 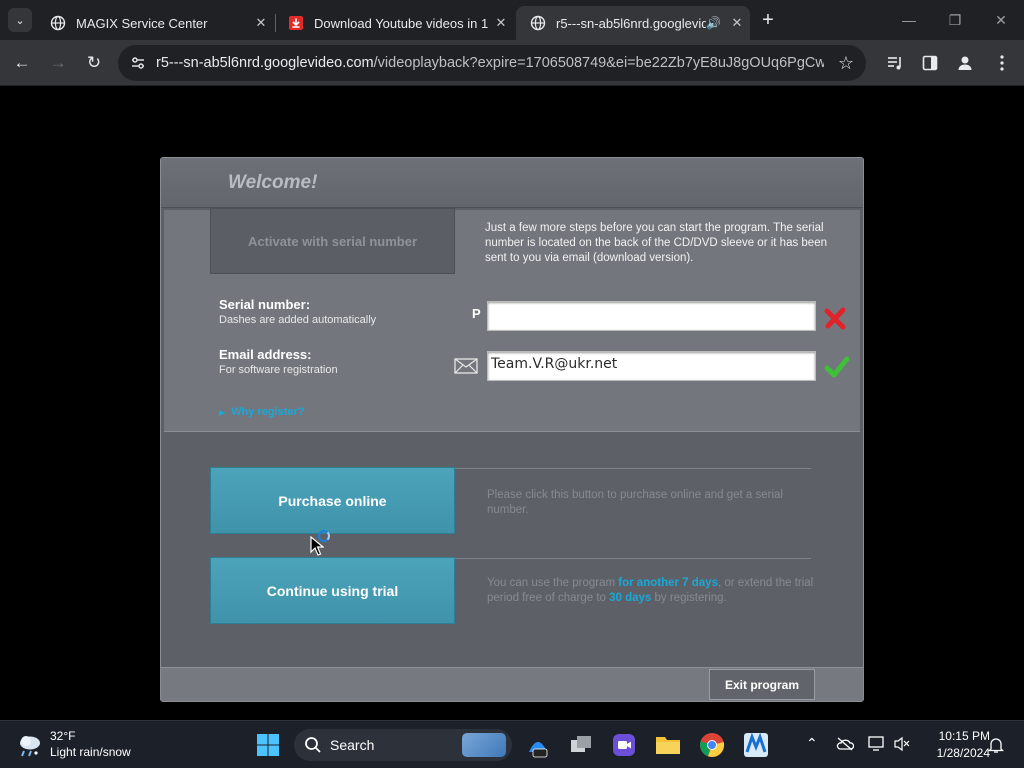 I want to click on weather-temperature: 32°F, so click(x=62, y=736).